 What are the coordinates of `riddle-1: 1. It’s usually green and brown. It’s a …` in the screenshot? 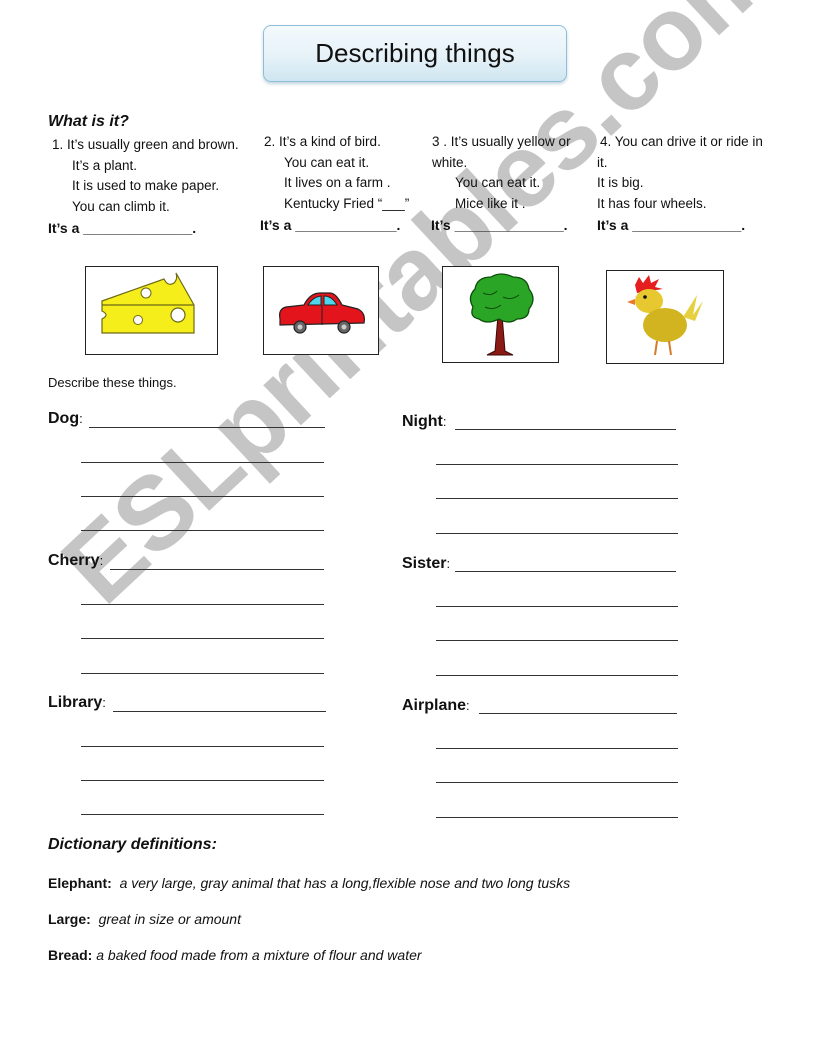 It's located at (145, 176).